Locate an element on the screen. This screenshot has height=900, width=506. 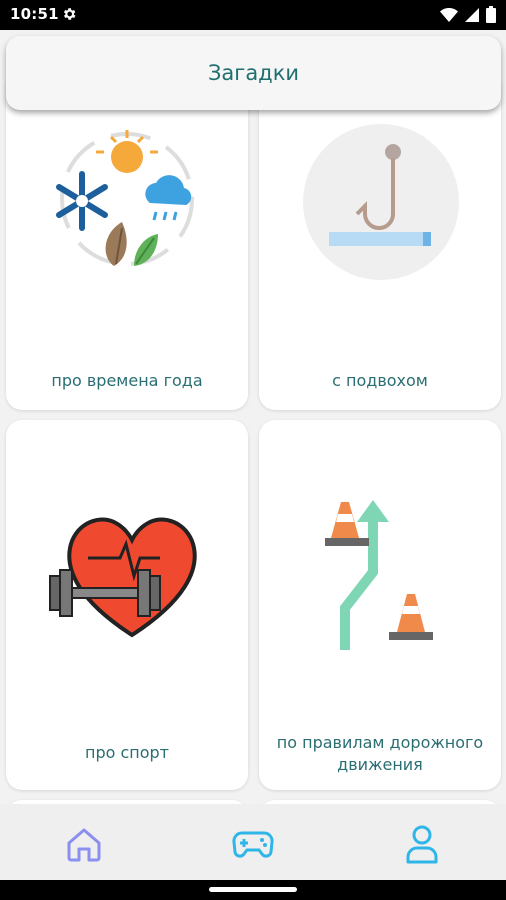
fishing-hook-icon is located at coordinates (381, 202).